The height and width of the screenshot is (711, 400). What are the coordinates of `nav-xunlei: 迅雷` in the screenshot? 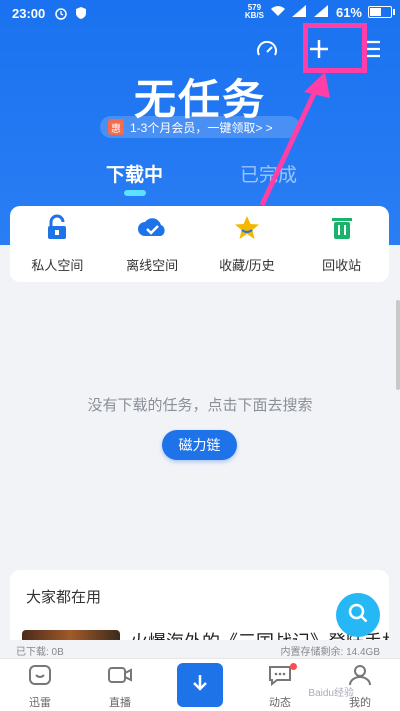 It's located at (40, 686).